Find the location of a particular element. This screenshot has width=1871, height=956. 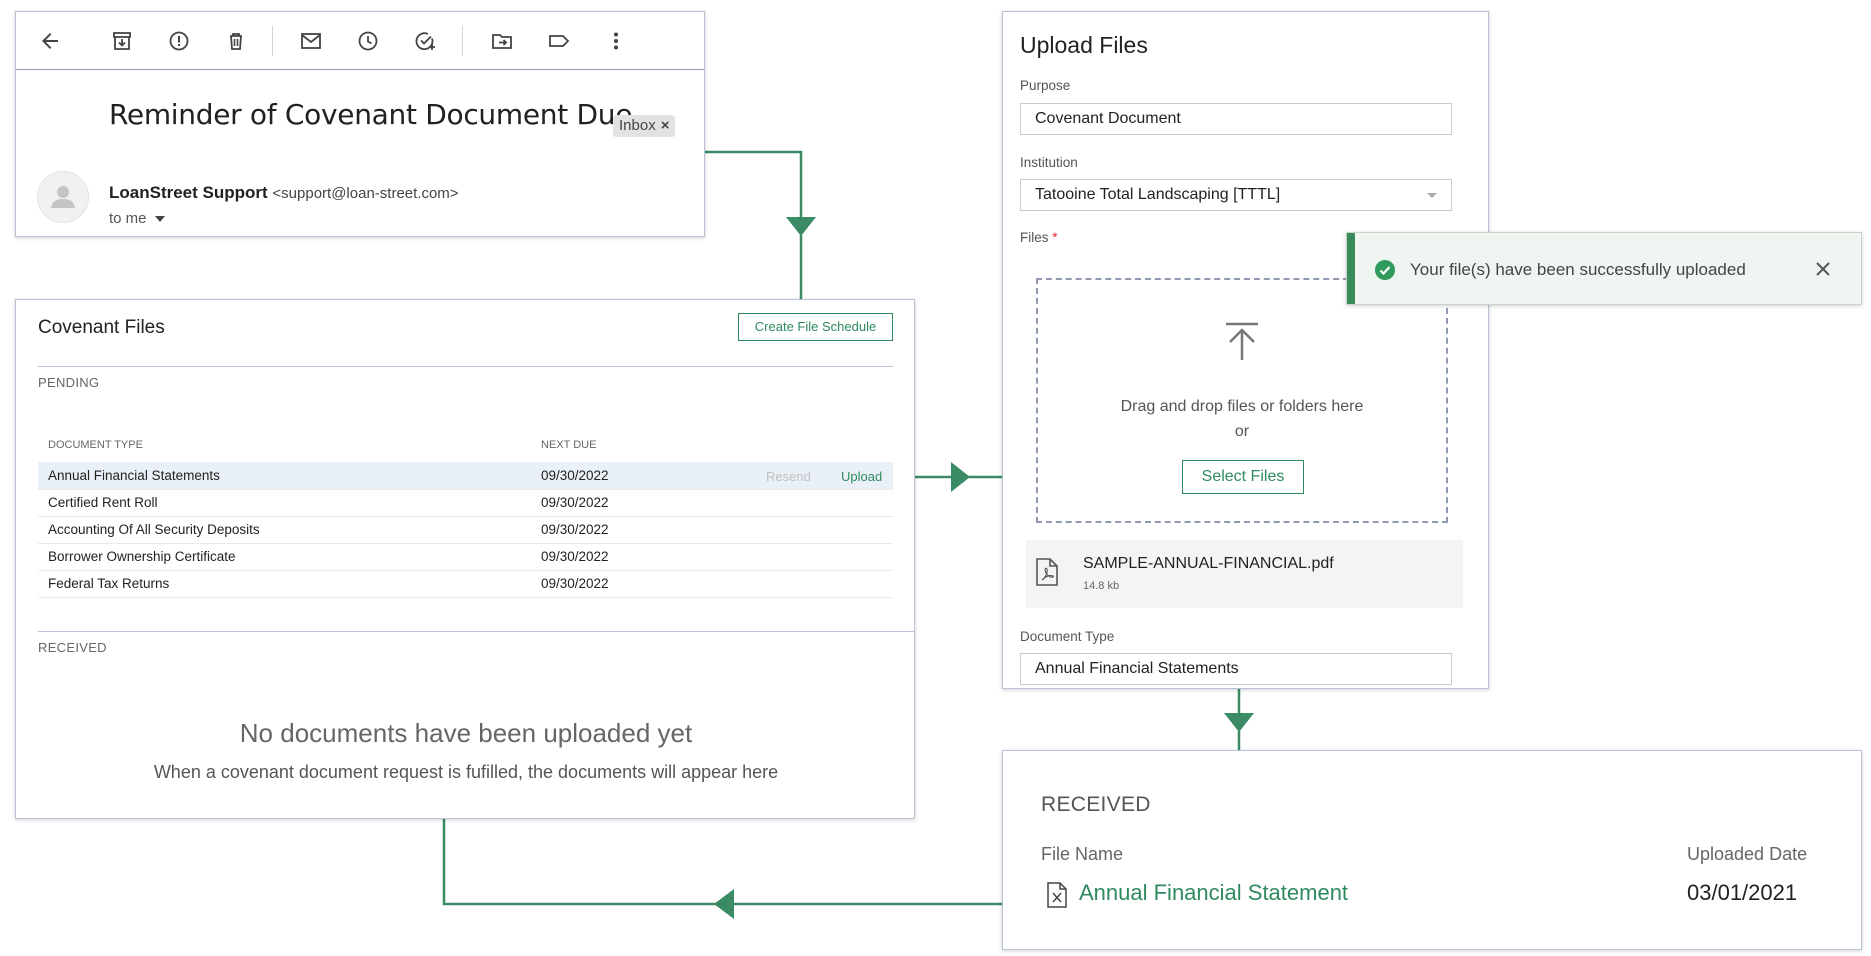

column-header-next-due: NEXT DUE is located at coordinates (569, 445).